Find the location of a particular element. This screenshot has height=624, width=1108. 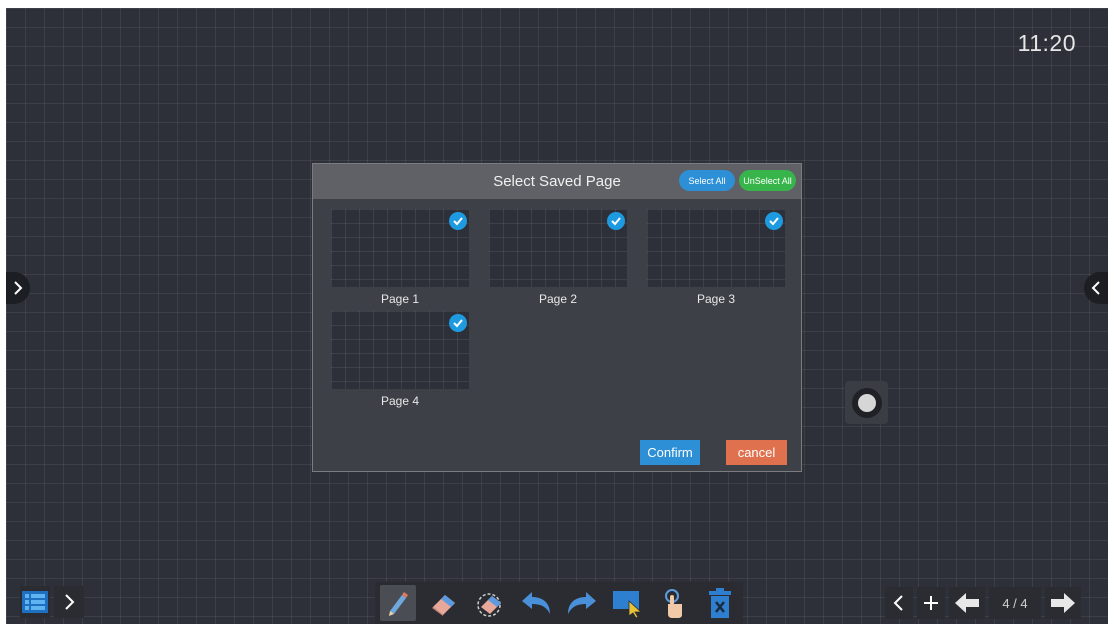

page-card-2: Page 2 is located at coordinates (559, 257).